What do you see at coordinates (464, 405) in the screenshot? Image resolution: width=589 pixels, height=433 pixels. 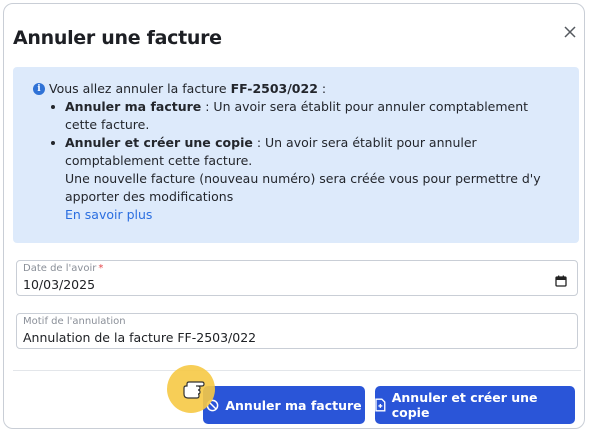 I see `cancel-and-copy-label: Annuler et créer une copie` at bounding box center [464, 405].